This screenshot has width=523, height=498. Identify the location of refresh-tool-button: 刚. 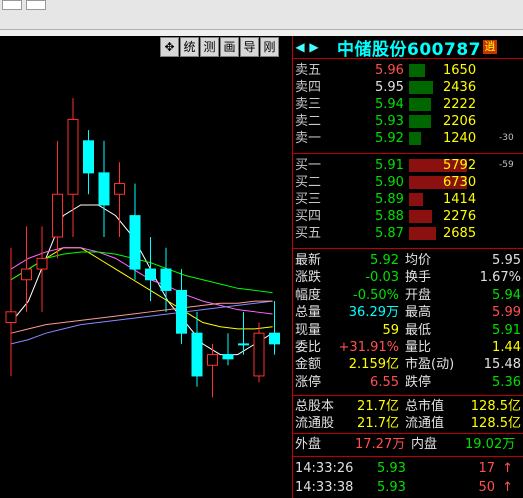
(269, 47).